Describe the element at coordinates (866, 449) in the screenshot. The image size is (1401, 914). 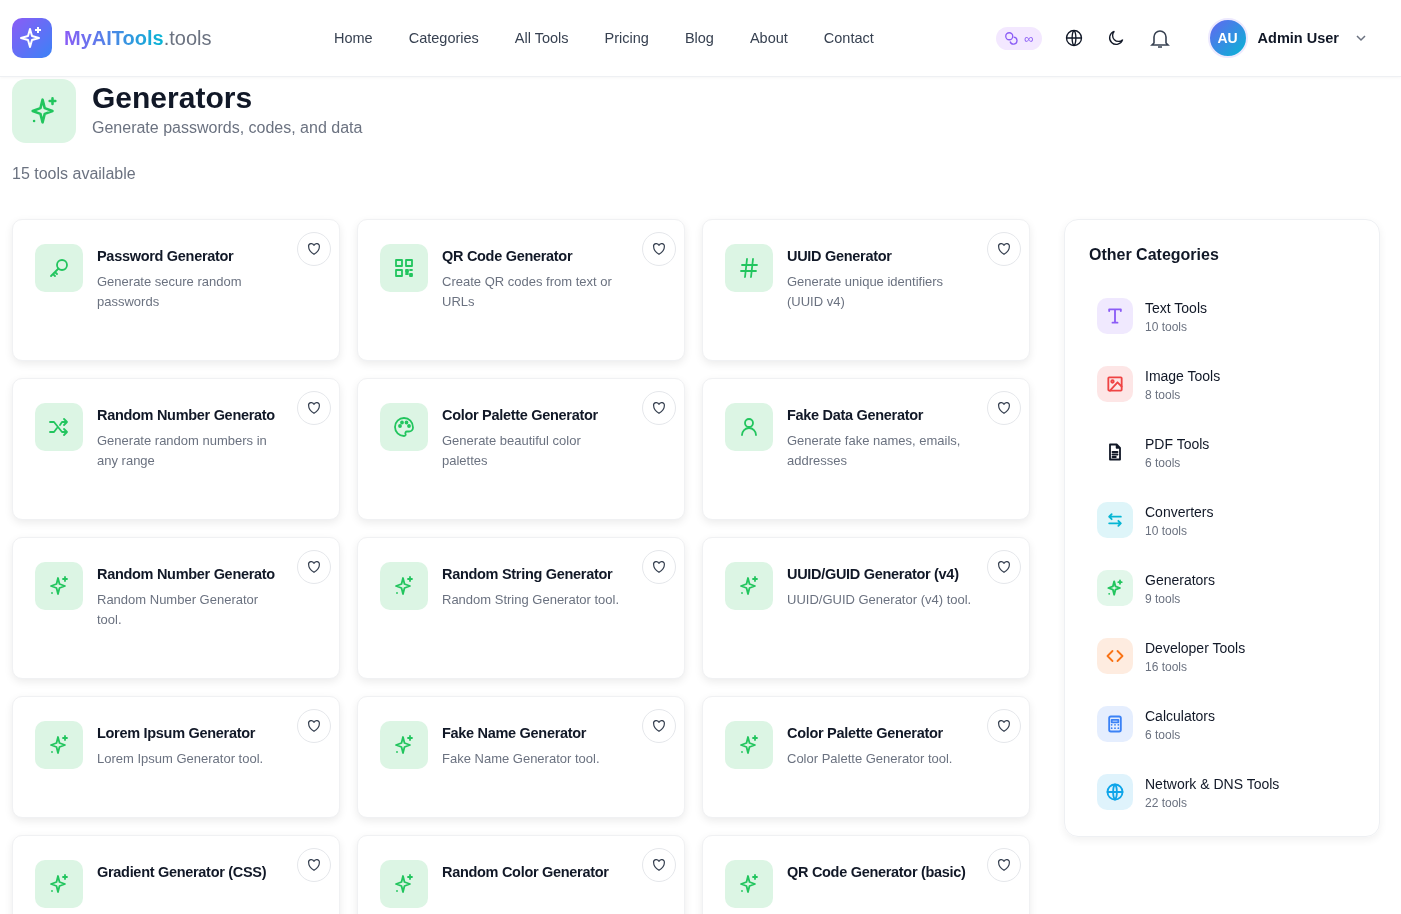
I see `tool-card: Fake Data Generator Generate fake names, emails, addresses` at that location.